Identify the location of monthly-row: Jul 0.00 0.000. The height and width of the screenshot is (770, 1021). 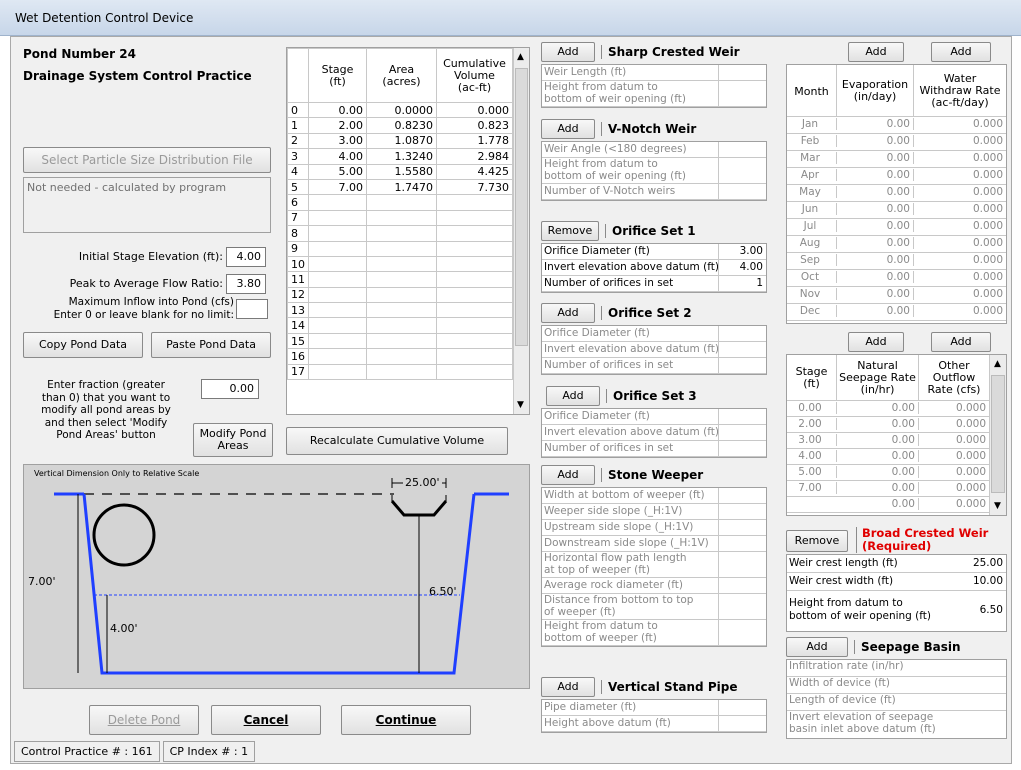
(896, 227).